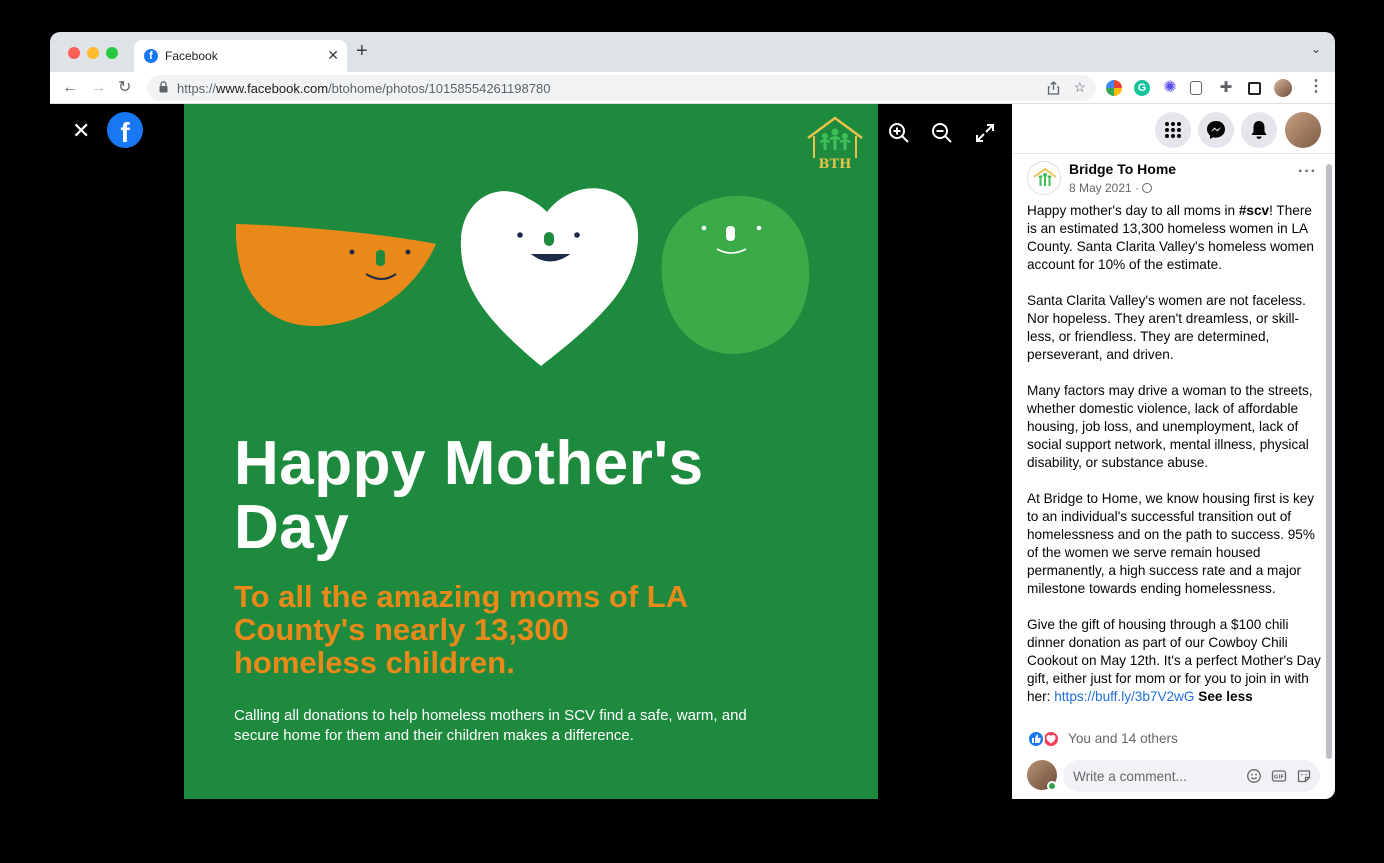 This screenshot has width=1384, height=863. Describe the element at coordinates (1123, 738) in the screenshot. I see `reactions-count: You and 14 others` at that location.